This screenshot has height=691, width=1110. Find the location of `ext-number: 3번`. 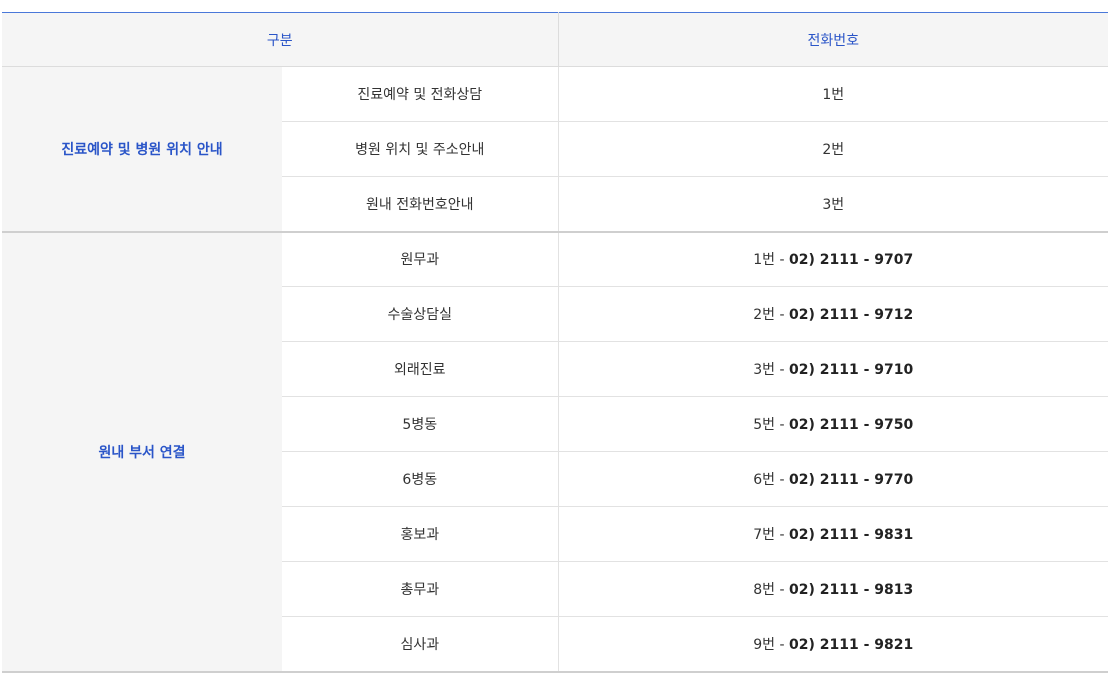

ext-number: 3번 is located at coordinates (833, 204).